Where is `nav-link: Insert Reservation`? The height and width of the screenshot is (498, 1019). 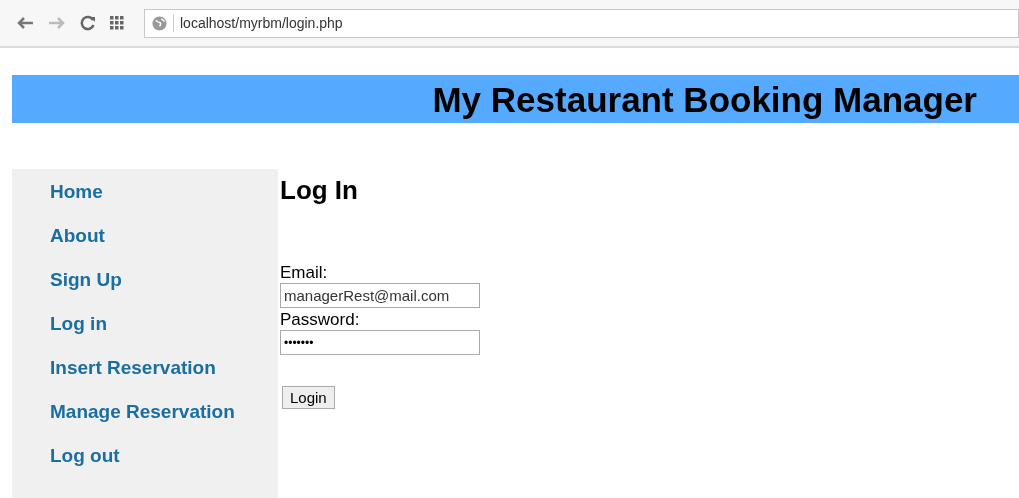 nav-link: Insert Reservation is located at coordinates (145, 367).